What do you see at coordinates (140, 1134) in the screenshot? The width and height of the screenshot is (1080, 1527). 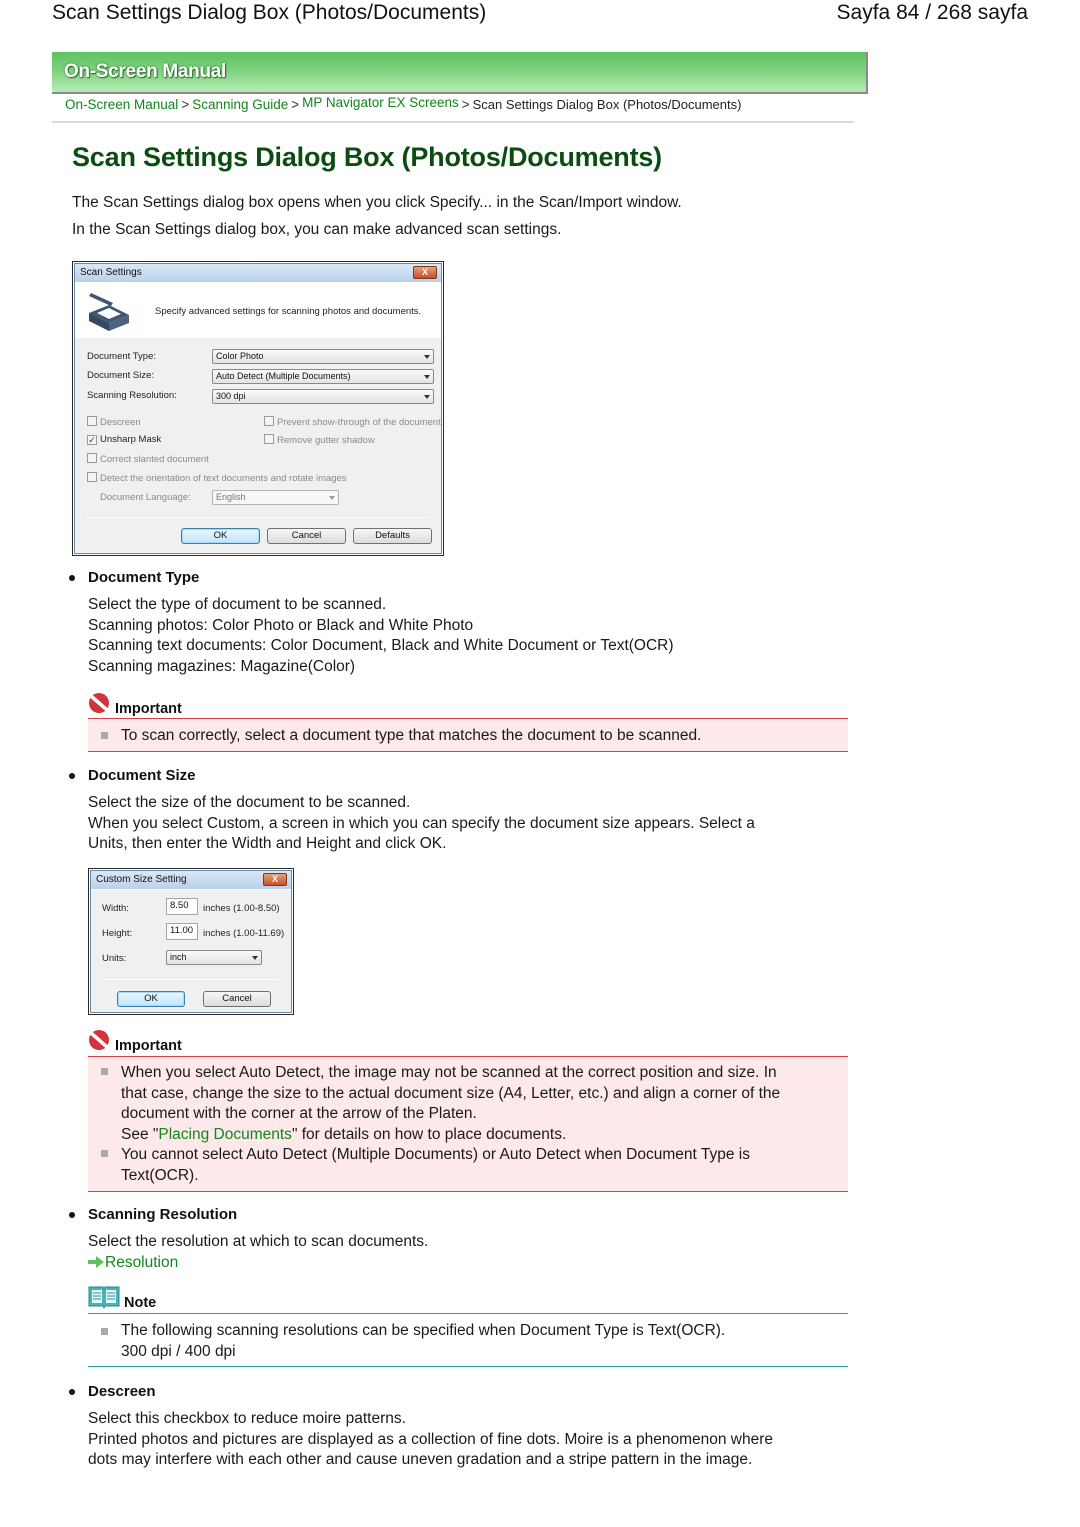 I see `see-prefix: See "` at bounding box center [140, 1134].